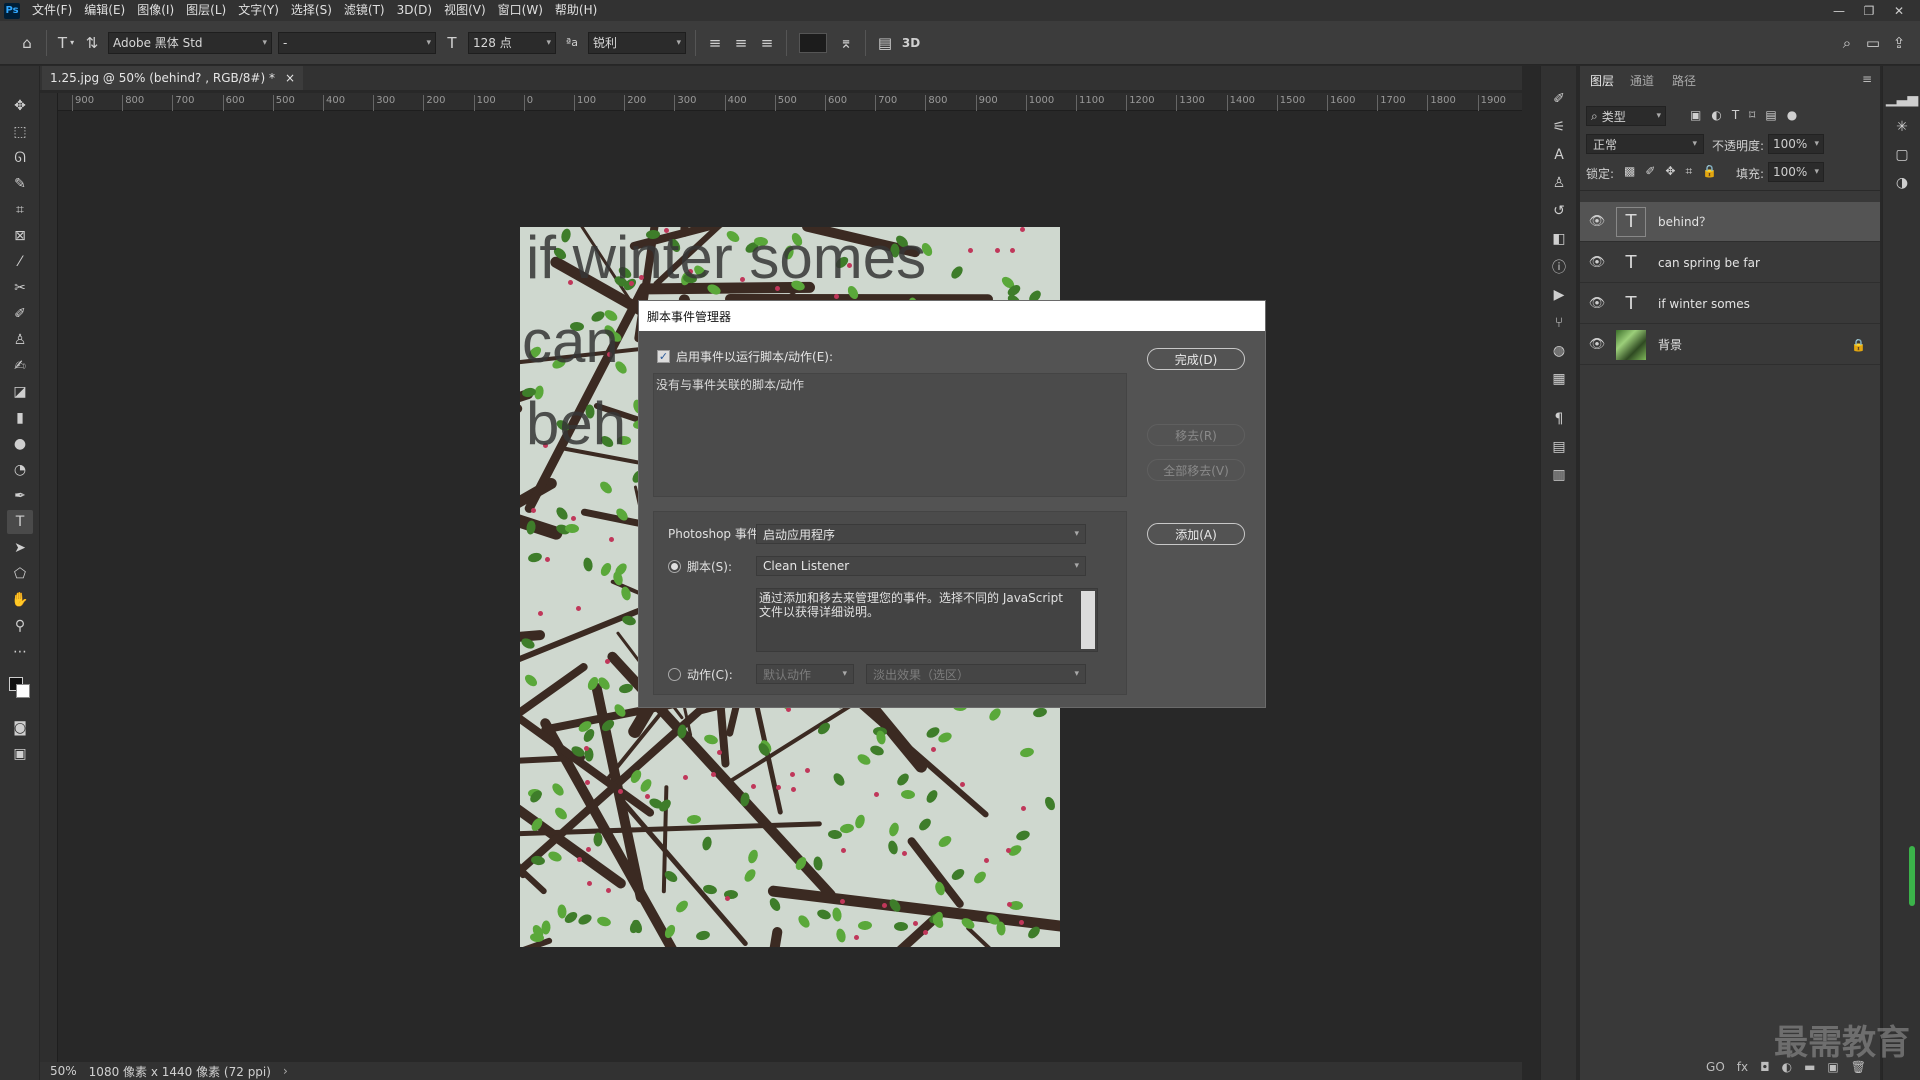  What do you see at coordinates (20, 626) in the screenshot?
I see `zoom-tool-icon: ⚲` at bounding box center [20, 626].